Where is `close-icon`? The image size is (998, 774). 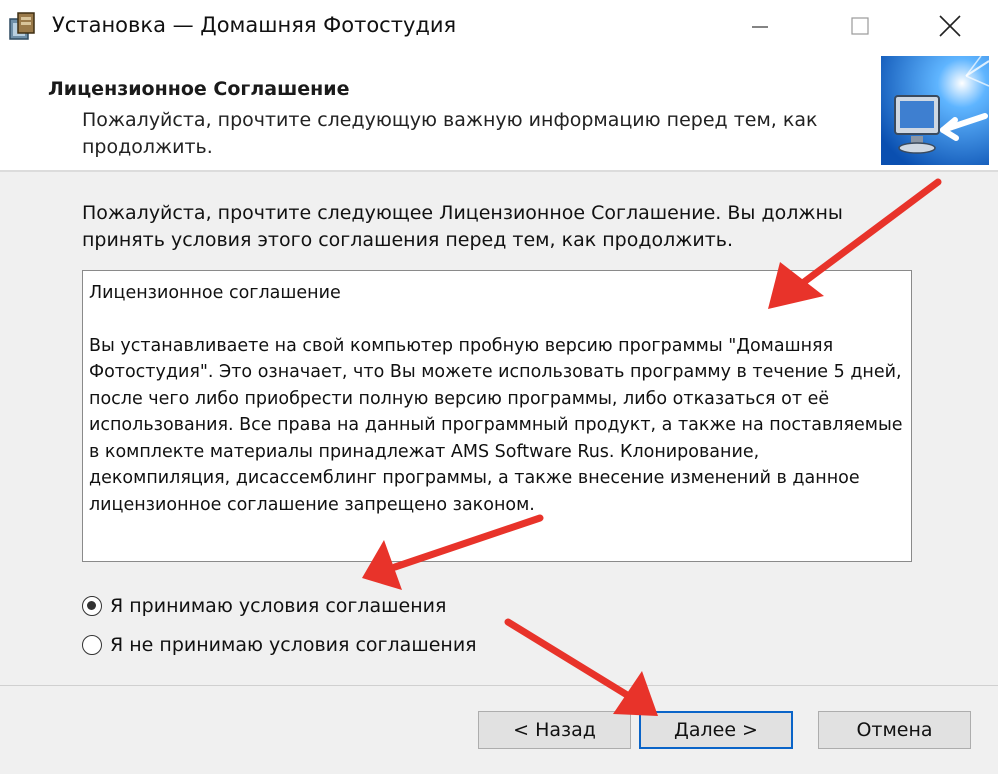 close-icon is located at coordinates (950, 26).